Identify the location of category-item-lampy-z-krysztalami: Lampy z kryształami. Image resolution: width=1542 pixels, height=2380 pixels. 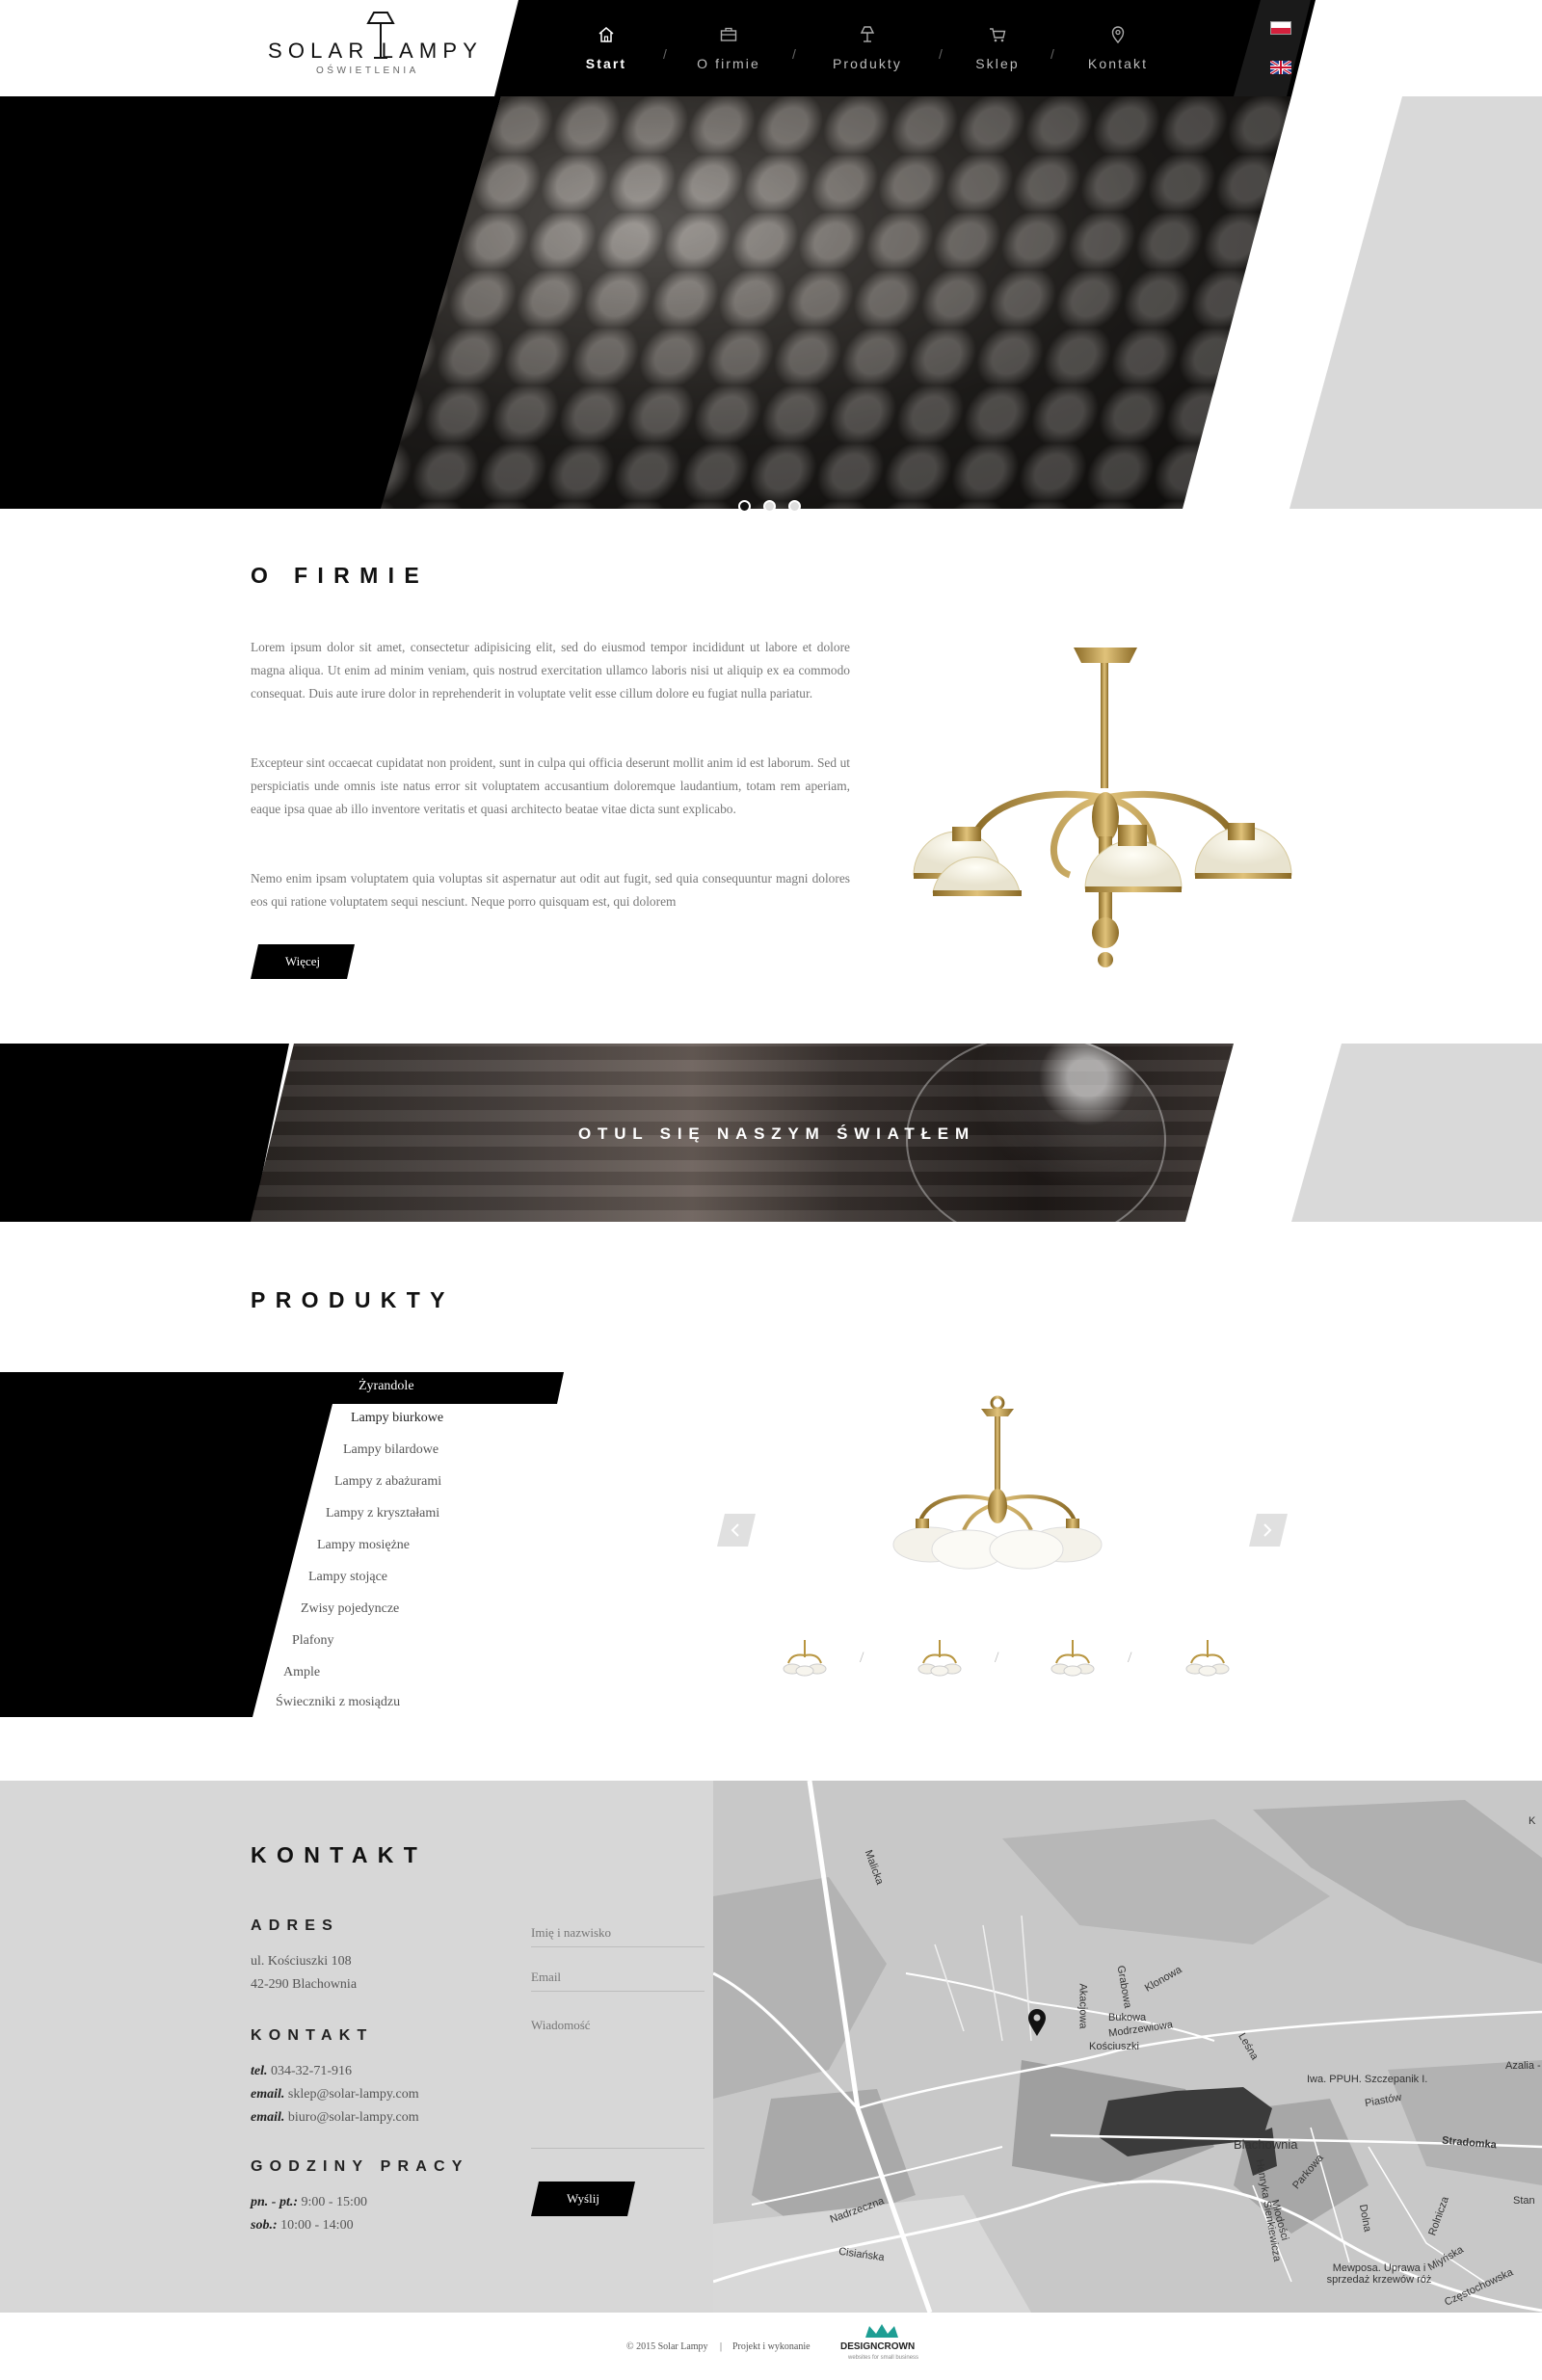
(382, 1514).